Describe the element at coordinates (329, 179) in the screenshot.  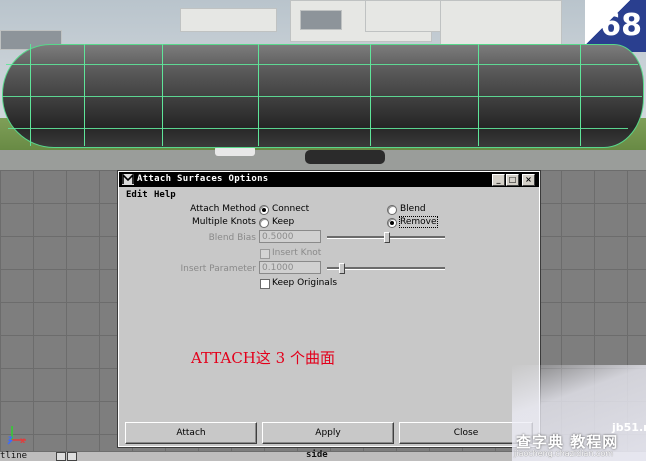
I see `dialog-titlebar: Attach Surfaces Options _ □ ×` at that location.